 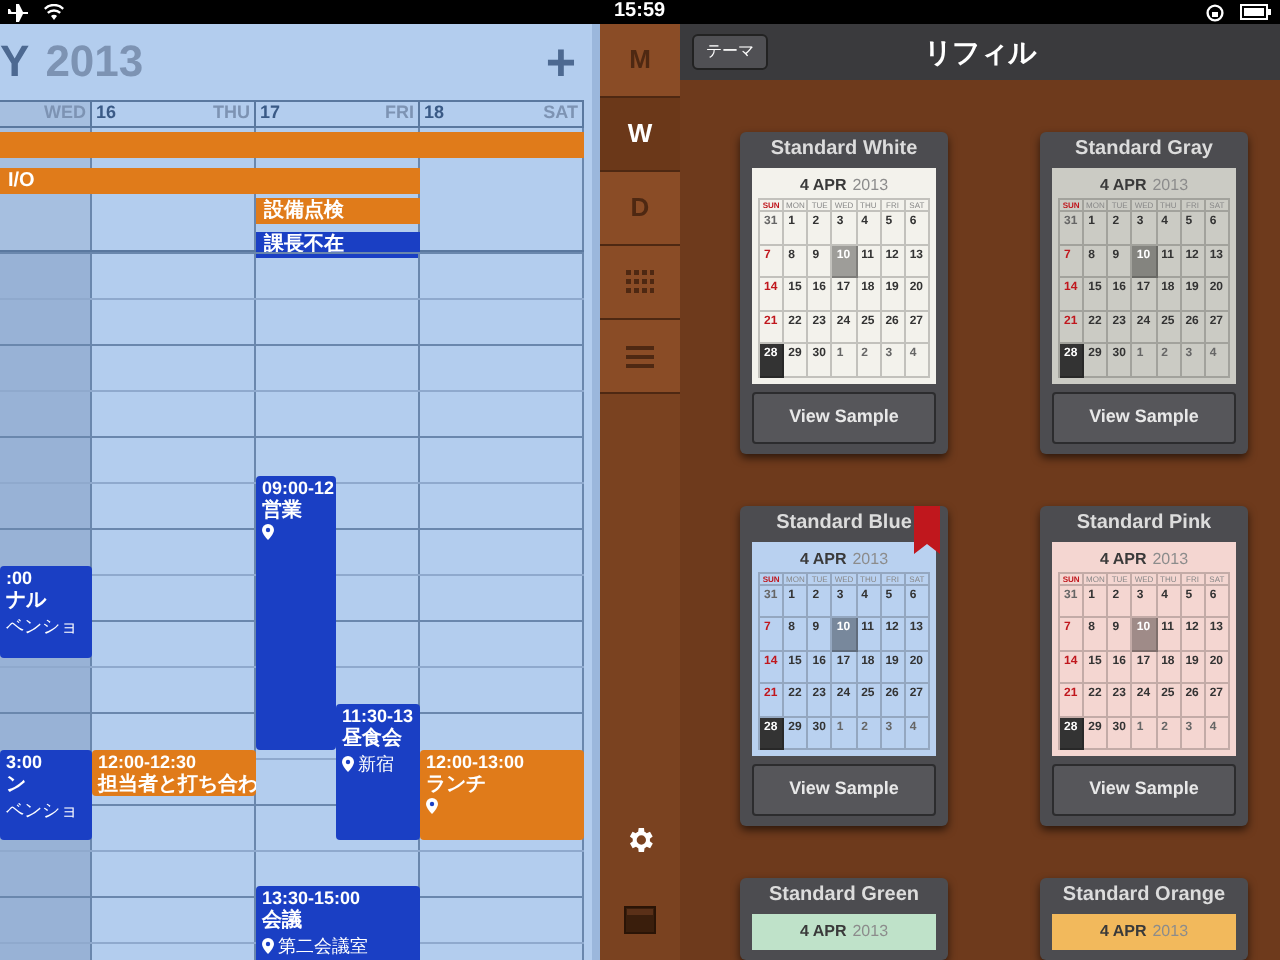 What do you see at coordinates (980, 52) in the screenshot?
I see `nav-title: リフィル` at bounding box center [980, 52].